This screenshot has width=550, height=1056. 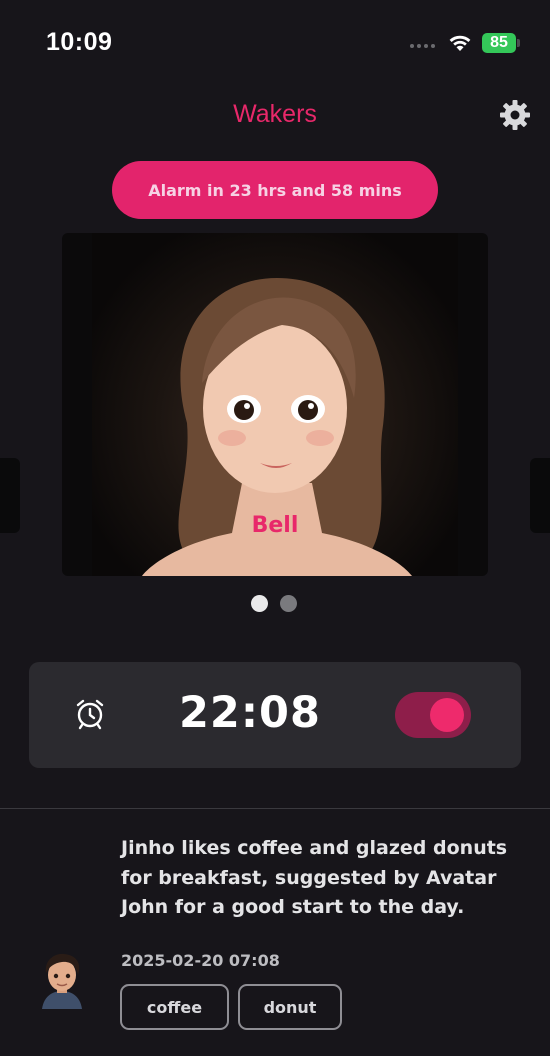 What do you see at coordinates (62, 980) in the screenshot?
I see `avatar` at bounding box center [62, 980].